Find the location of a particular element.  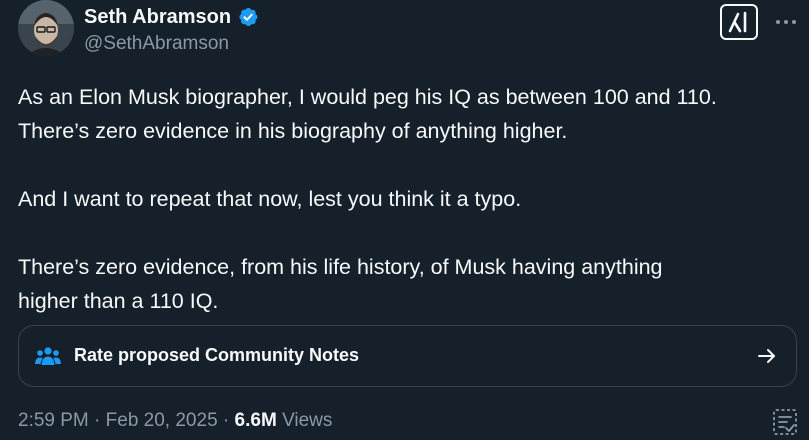

grok-icon is located at coordinates (737, 22).